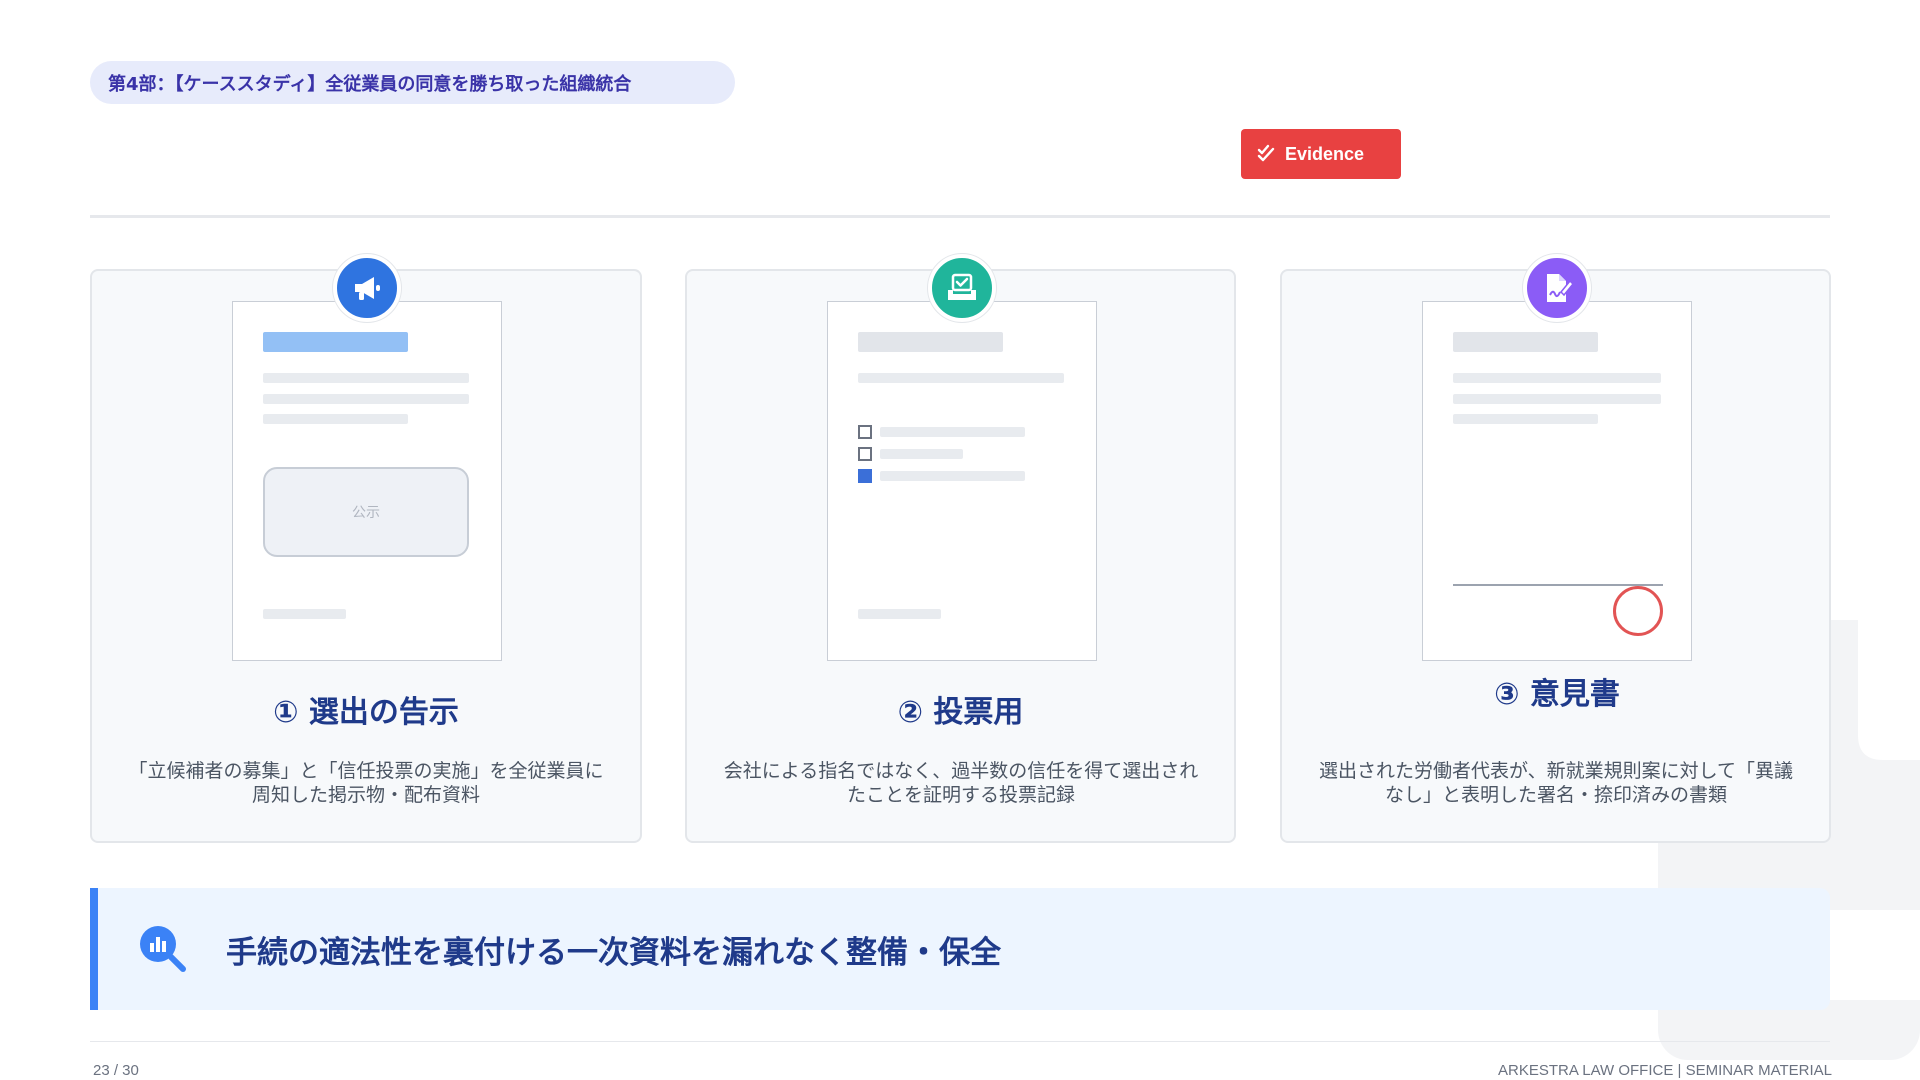 This screenshot has width=1920, height=1080. I want to click on document-illustration: 公示, so click(367, 481).